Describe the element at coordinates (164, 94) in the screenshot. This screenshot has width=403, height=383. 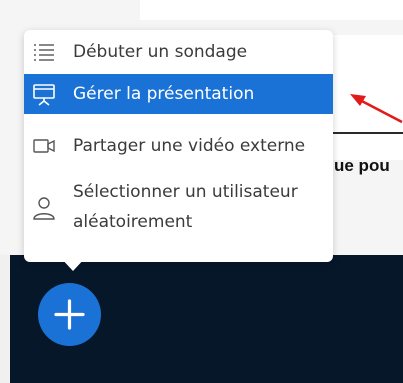
I see `menu-item-label: Gérer la présentation` at that location.